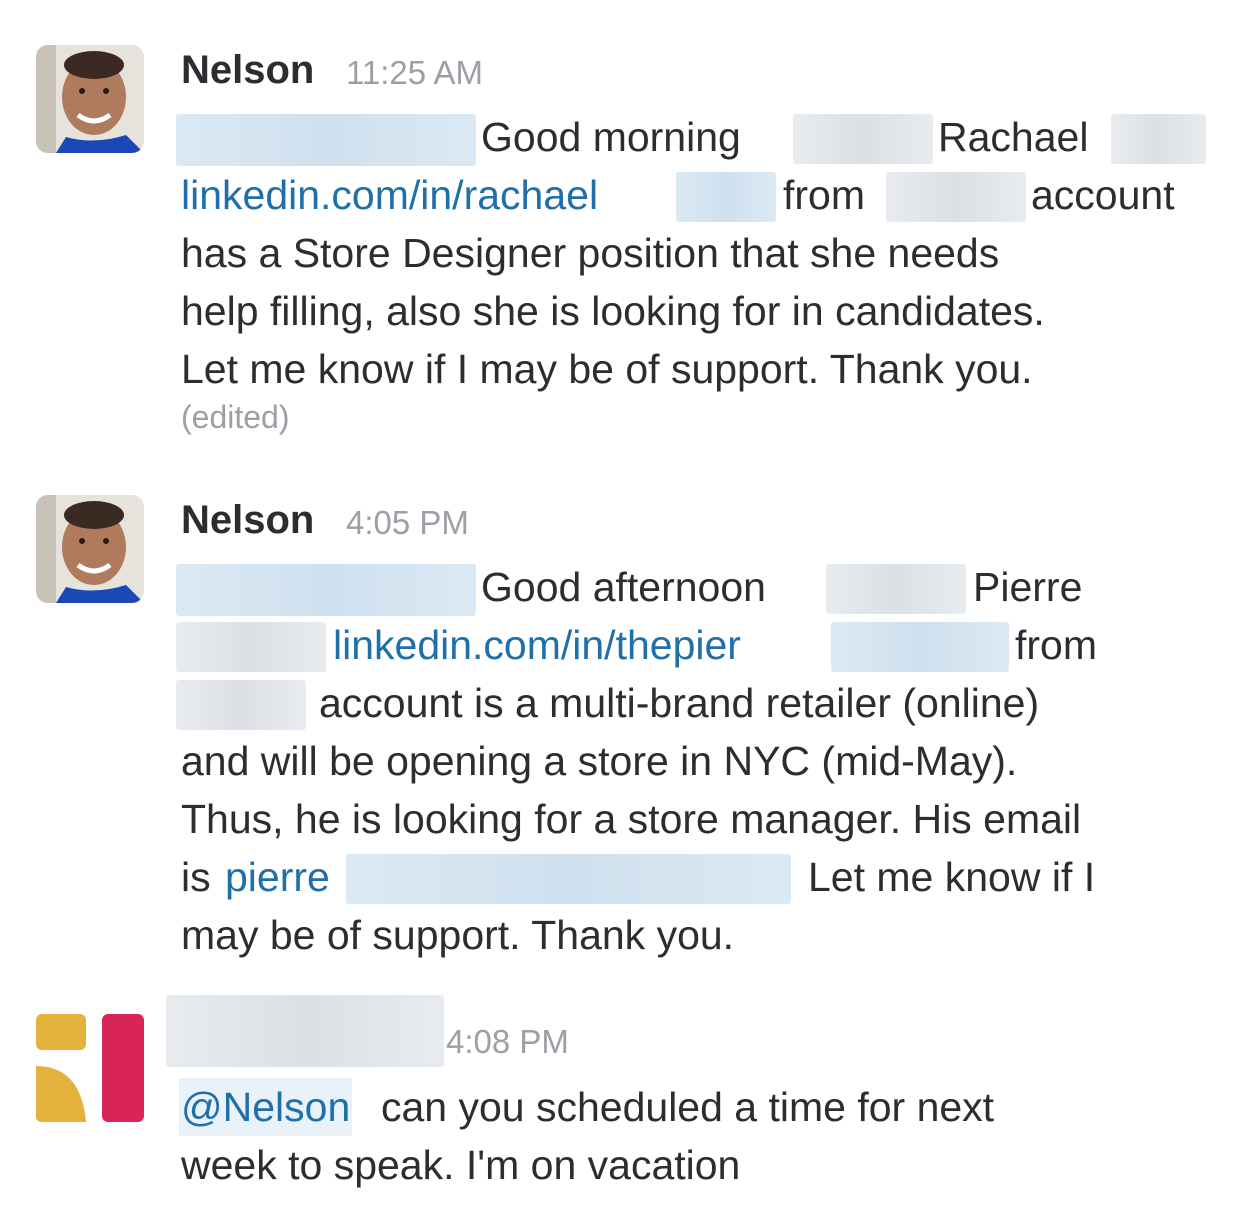 The image size is (1242, 1207). What do you see at coordinates (623, 587) in the screenshot?
I see `greeting-text: Good afternoon` at bounding box center [623, 587].